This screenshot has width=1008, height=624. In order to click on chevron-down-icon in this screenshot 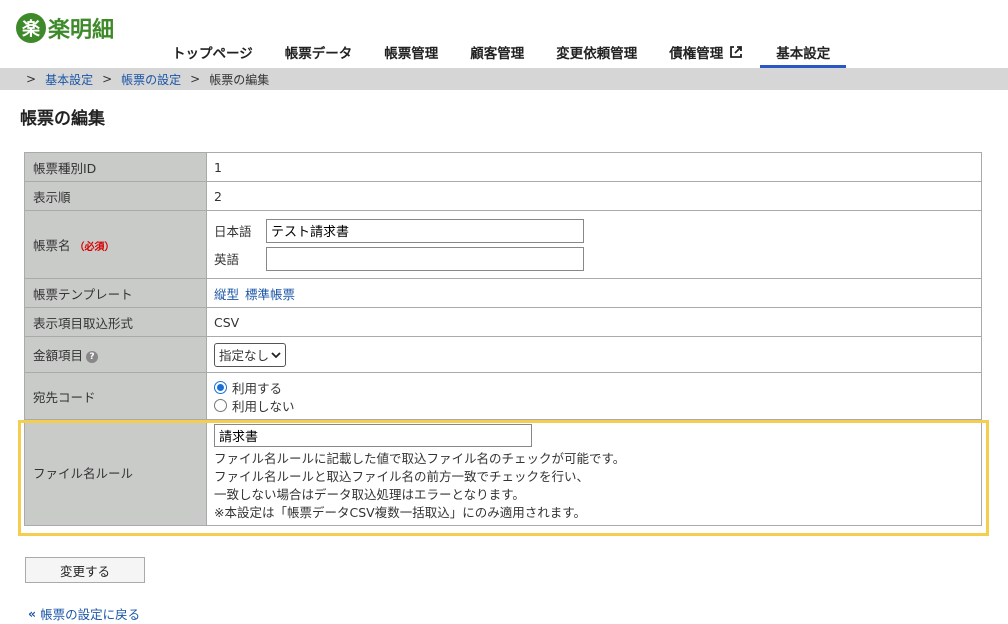, I will do `click(276, 354)`.